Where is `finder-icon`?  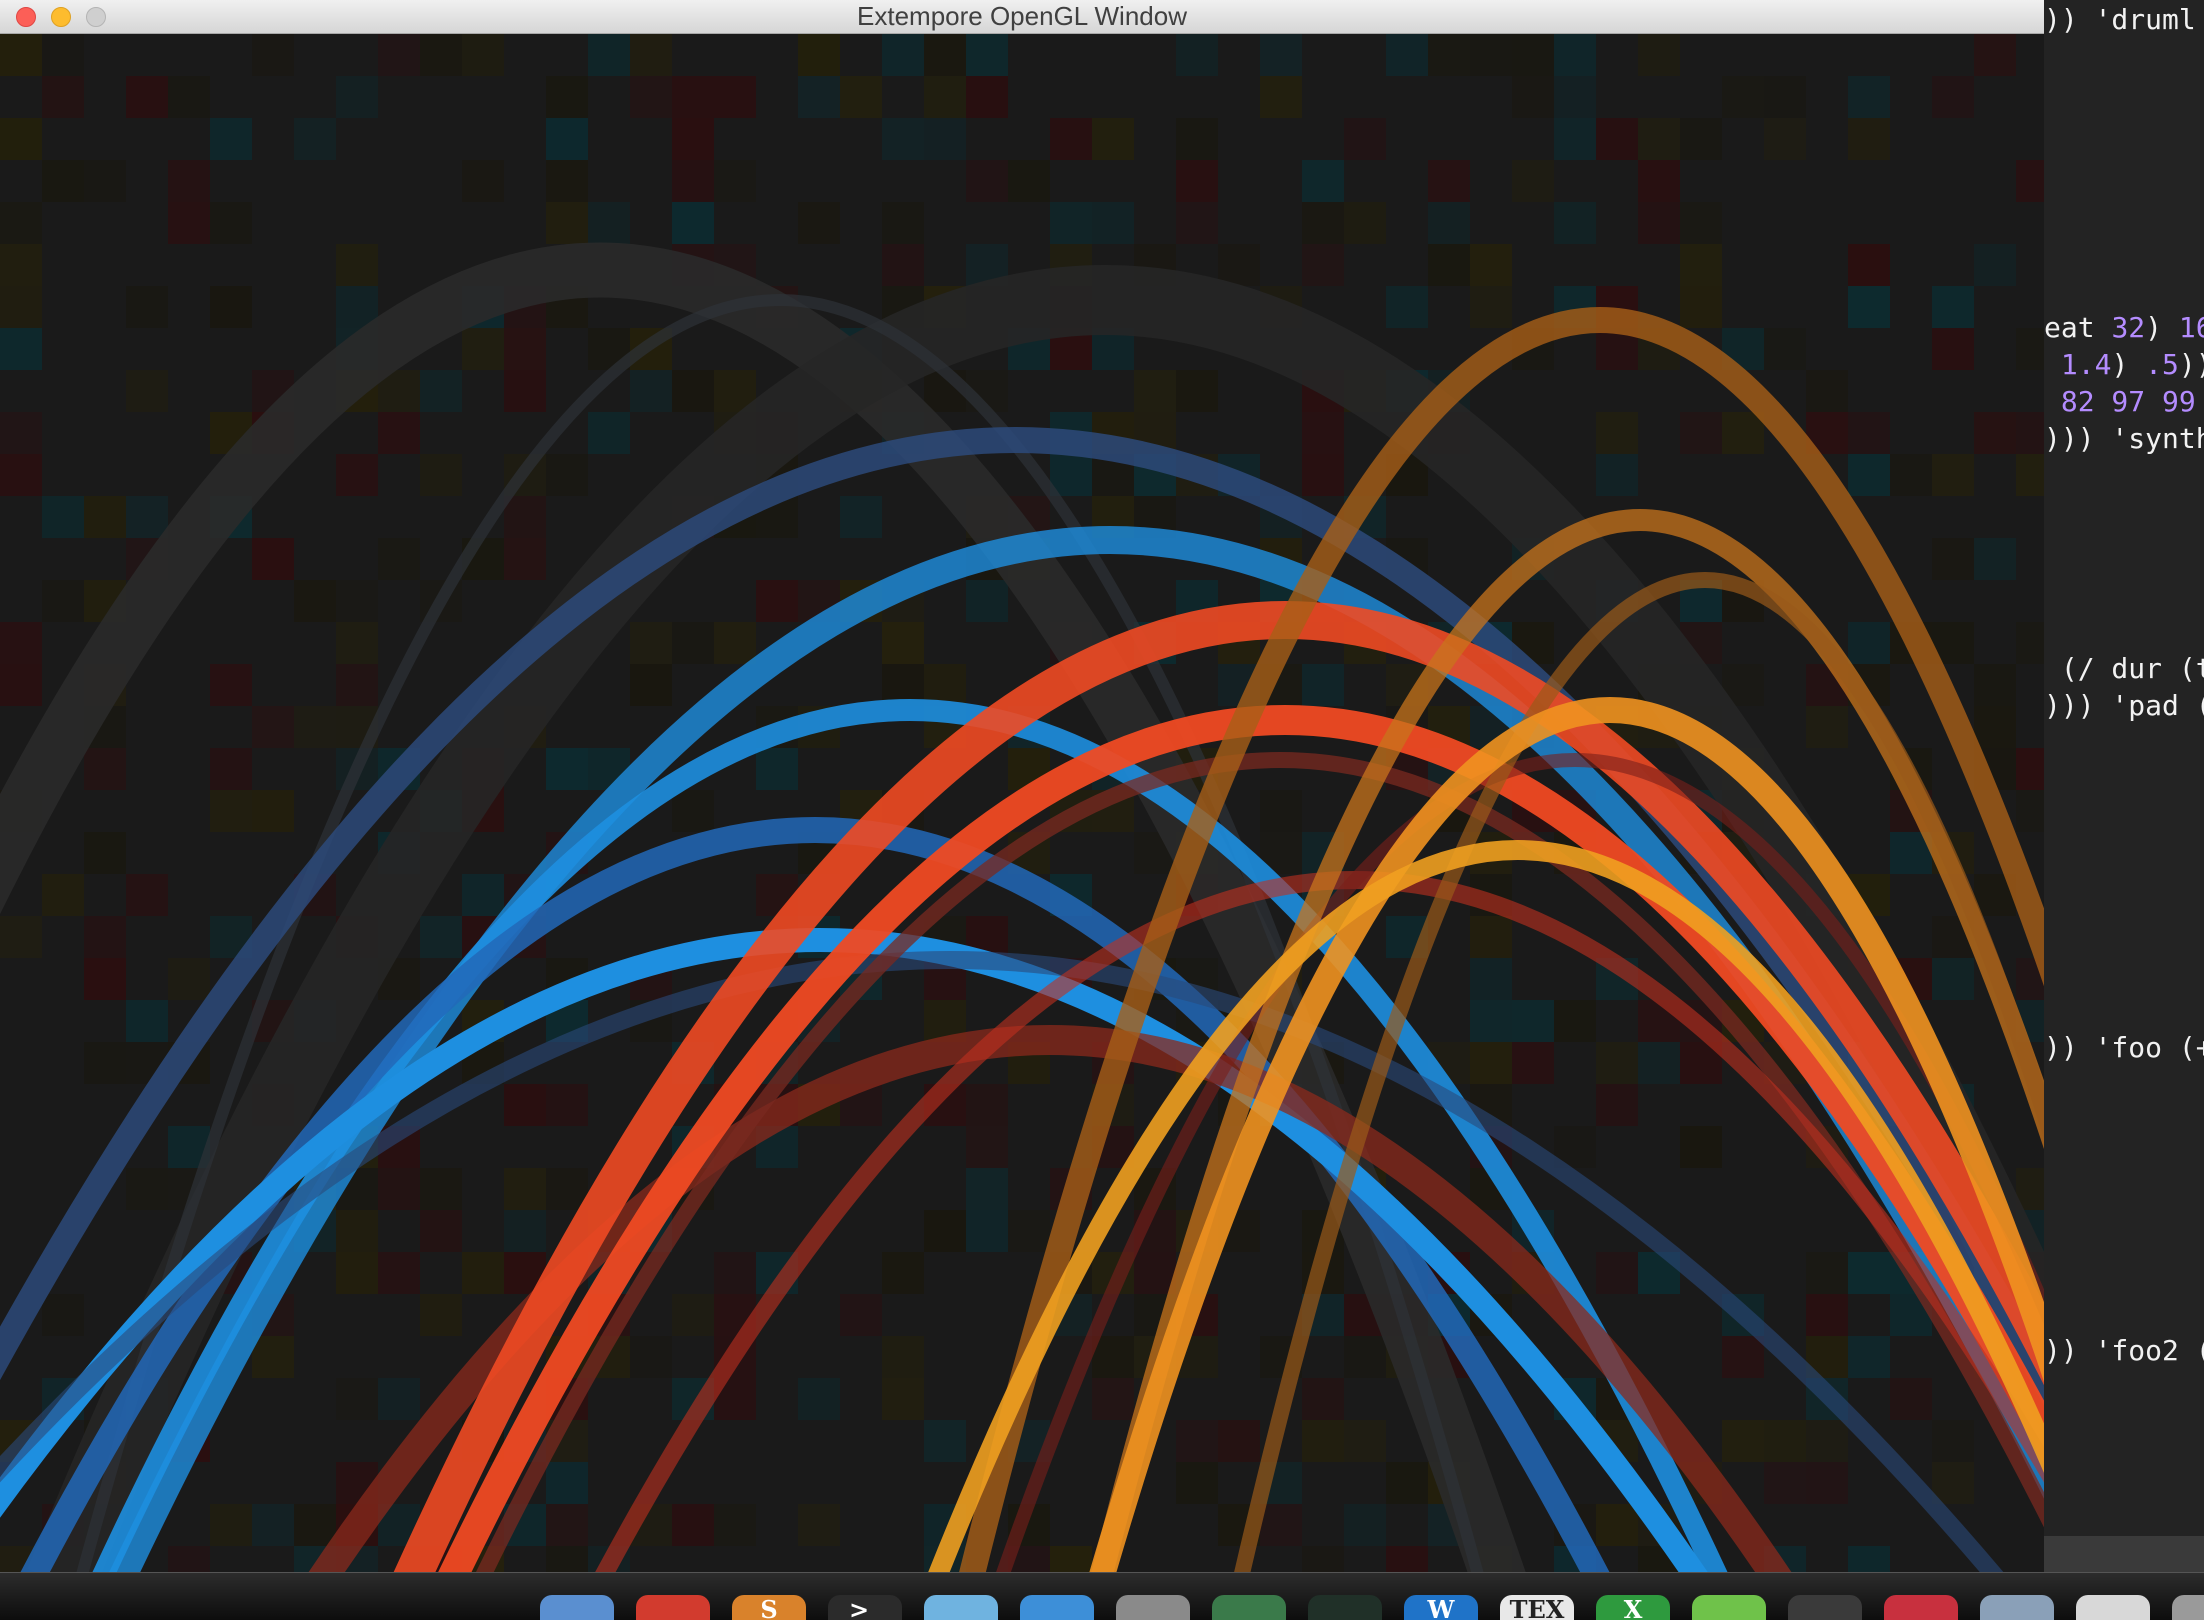
finder-icon is located at coordinates (577, 1607).